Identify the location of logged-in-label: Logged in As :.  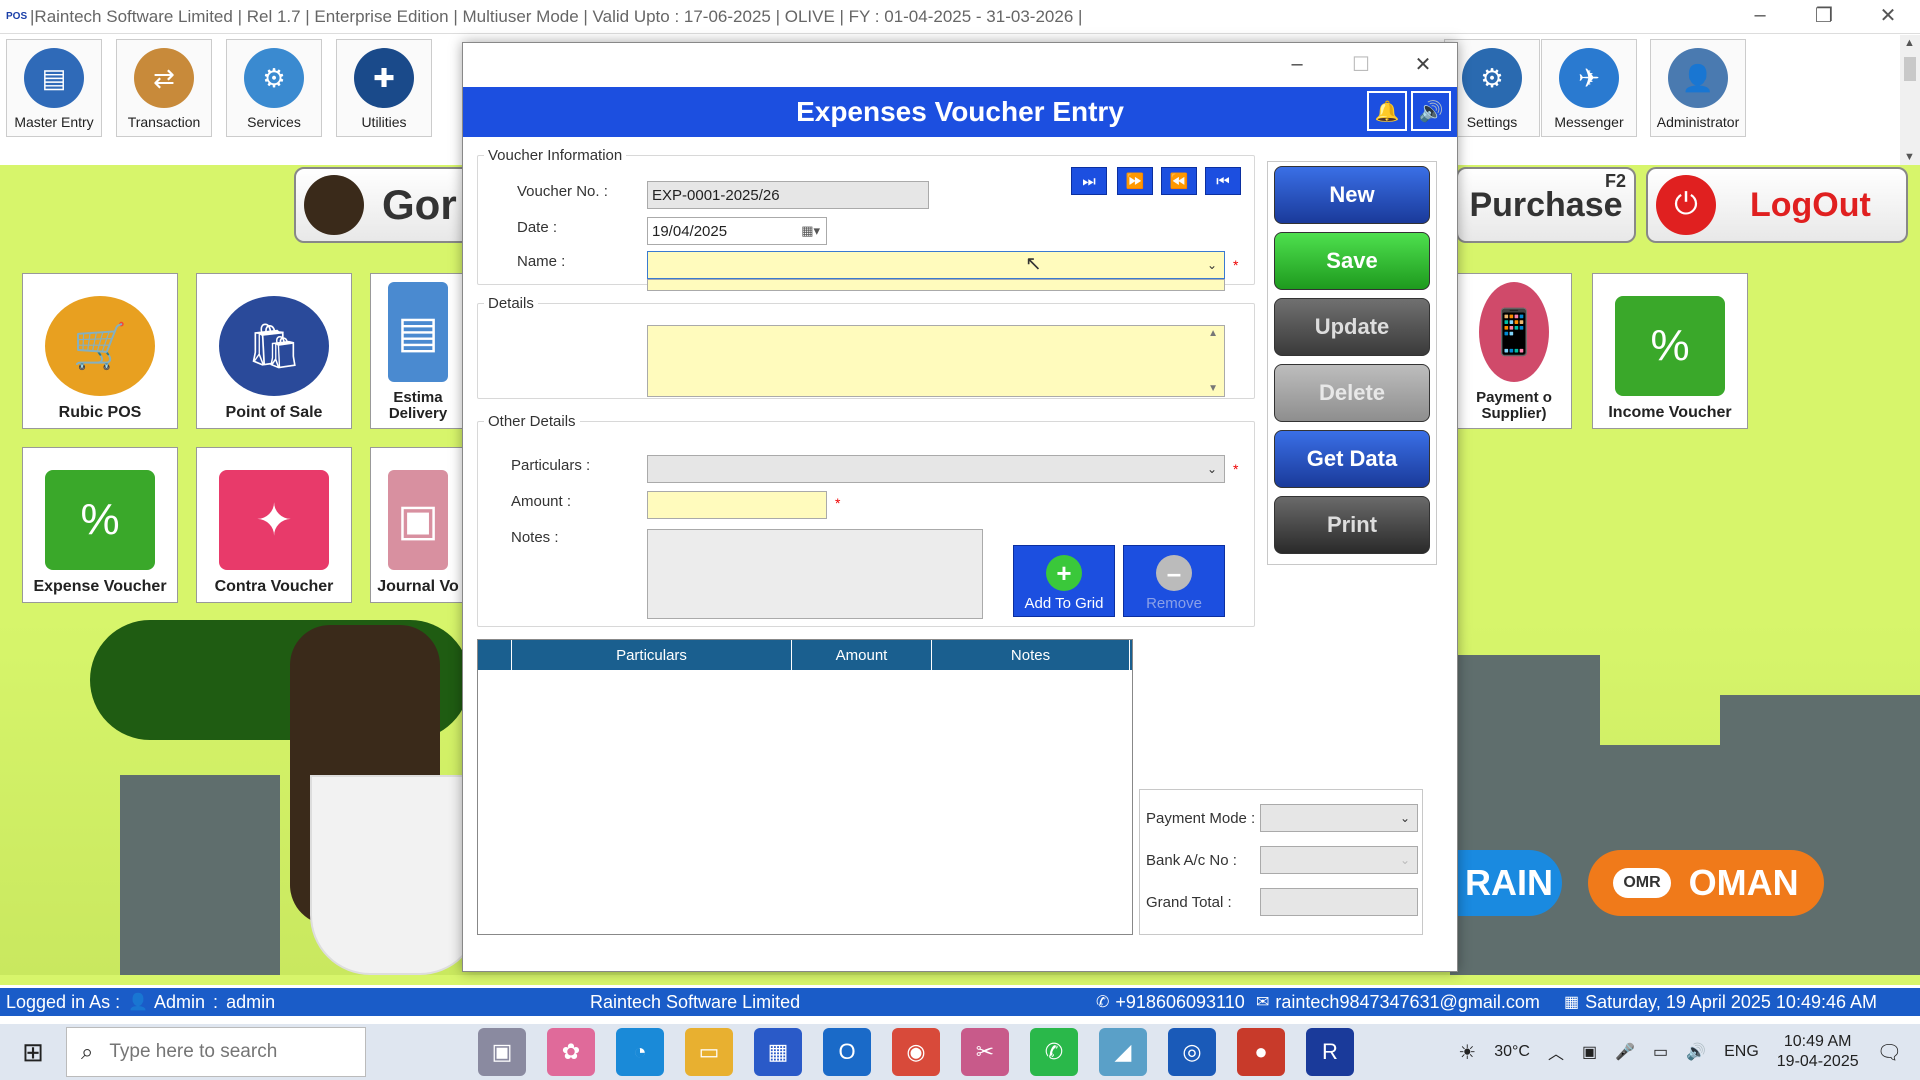
(63, 1001).